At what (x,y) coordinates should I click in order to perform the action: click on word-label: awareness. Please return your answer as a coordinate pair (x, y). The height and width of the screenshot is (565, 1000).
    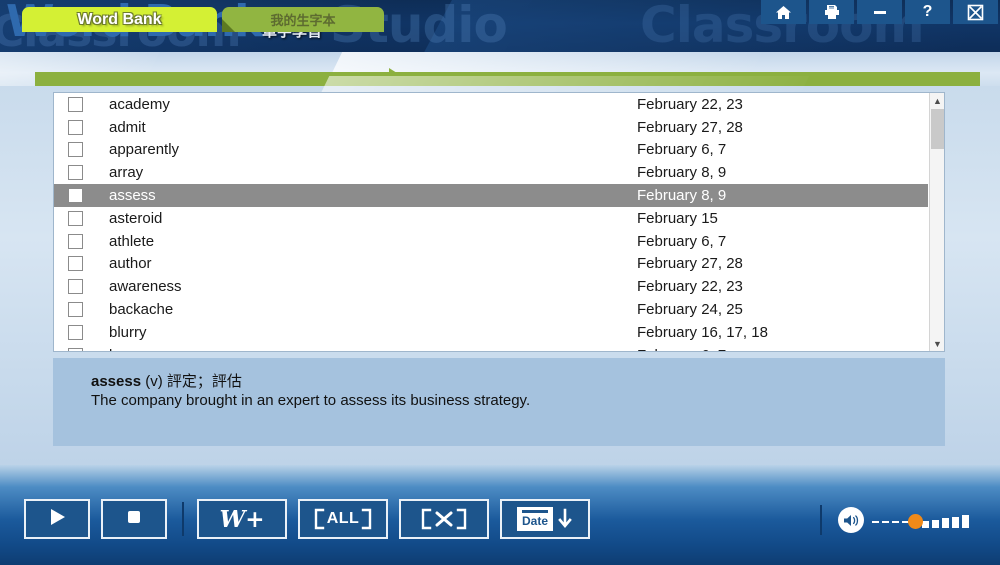
    Looking at the image, I should click on (145, 287).